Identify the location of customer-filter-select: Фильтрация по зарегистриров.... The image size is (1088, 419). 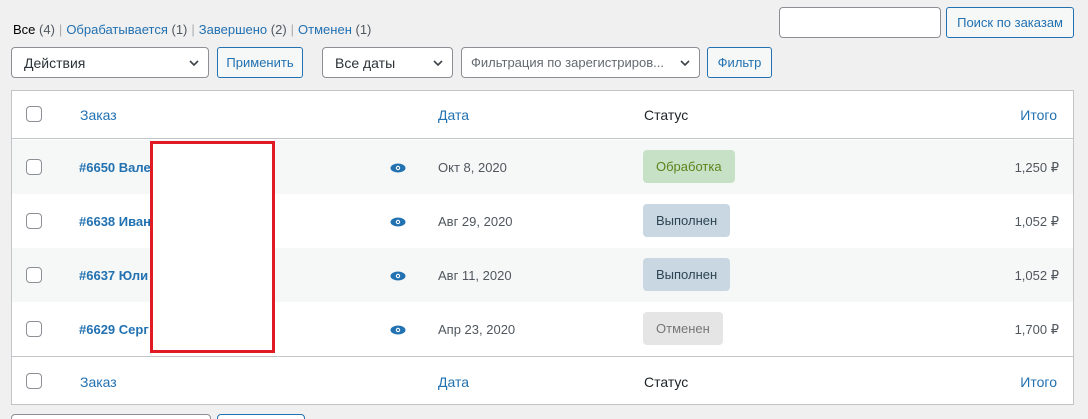
(580, 62).